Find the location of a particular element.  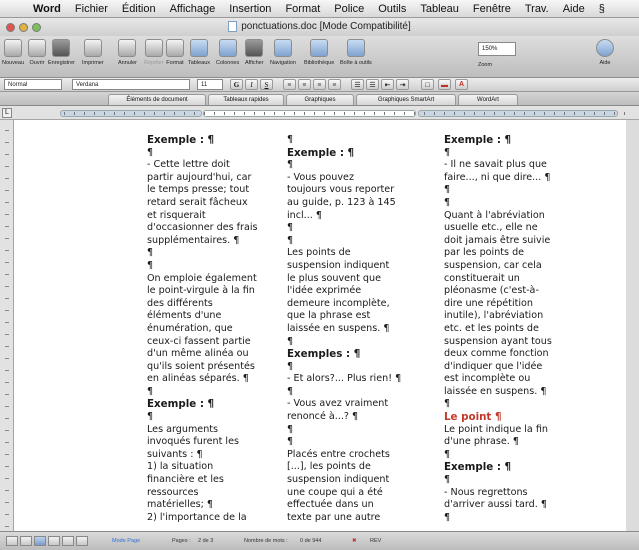

section-heading: Le point ¶ is located at coordinates (524, 417).